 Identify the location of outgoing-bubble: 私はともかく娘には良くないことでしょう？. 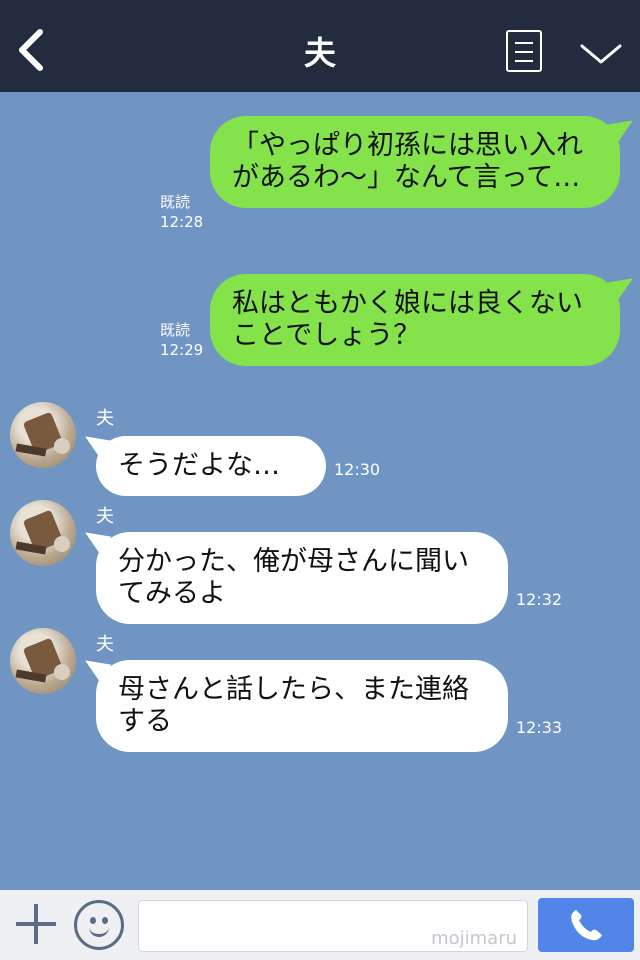
(415, 320).